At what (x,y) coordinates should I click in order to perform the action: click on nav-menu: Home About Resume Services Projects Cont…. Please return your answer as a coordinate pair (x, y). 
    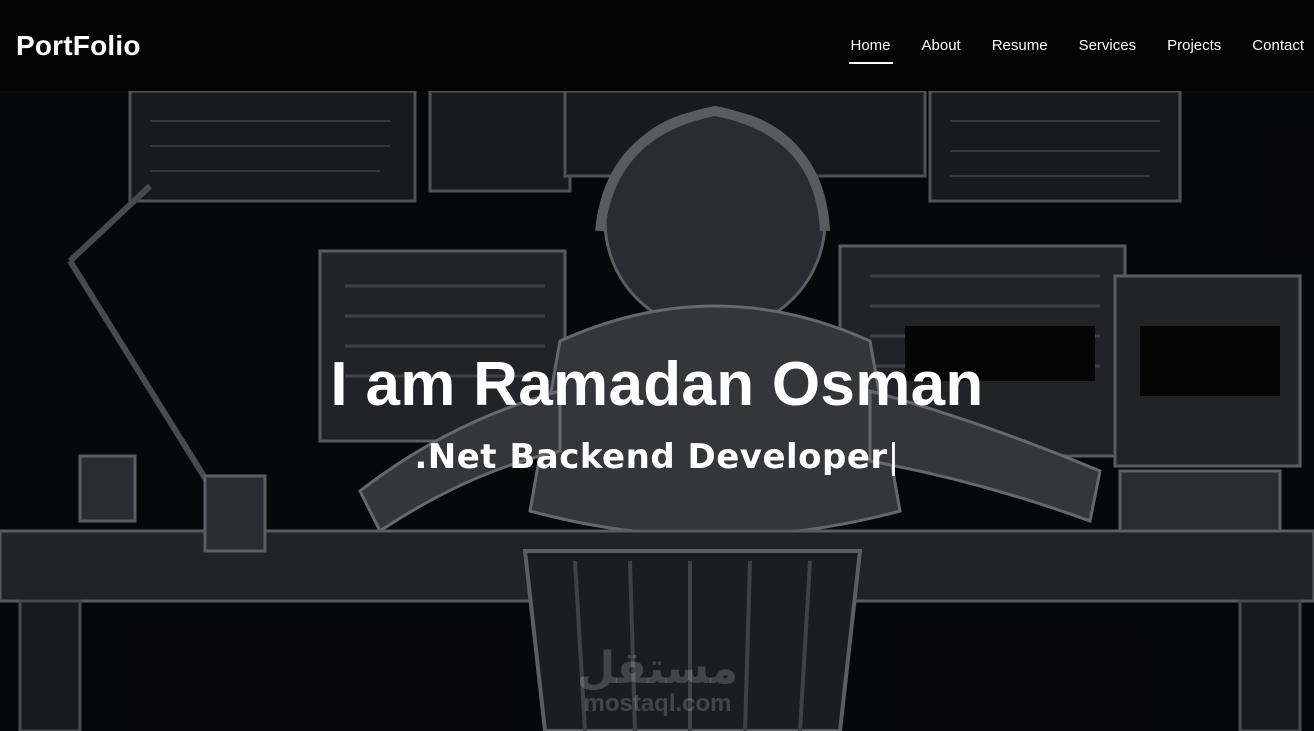
    Looking at the image, I should click on (1067, 45).